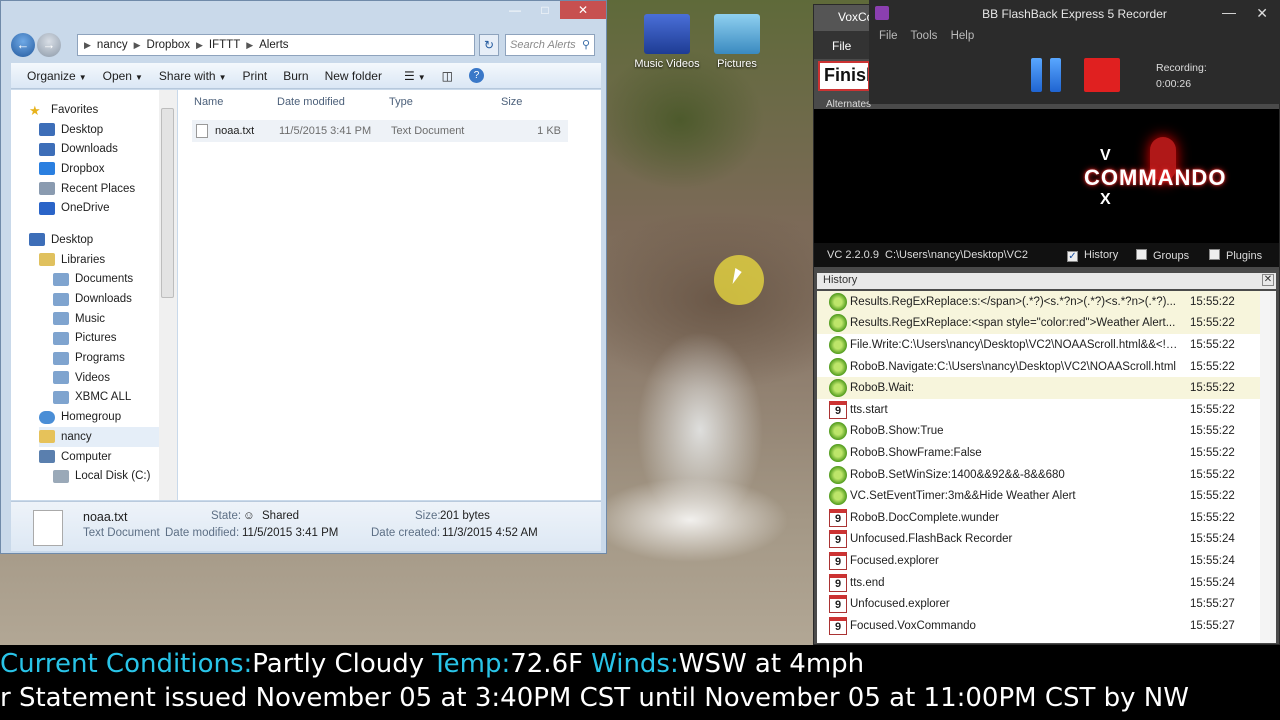 The width and height of the screenshot is (1280, 720). Describe the element at coordinates (107, 149) in the screenshot. I see `nav-favorite-item: Downloads` at that location.